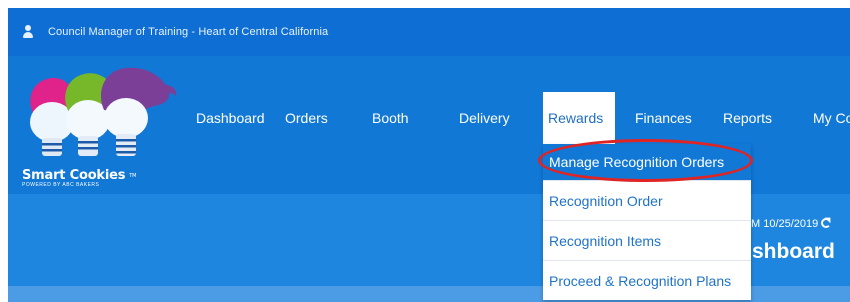 This screenshot has height=302, width=850. Describe the element at coordinates (74, 175) in the screenshot. I see `logo-brand-text: Smart Cookies` at that location.